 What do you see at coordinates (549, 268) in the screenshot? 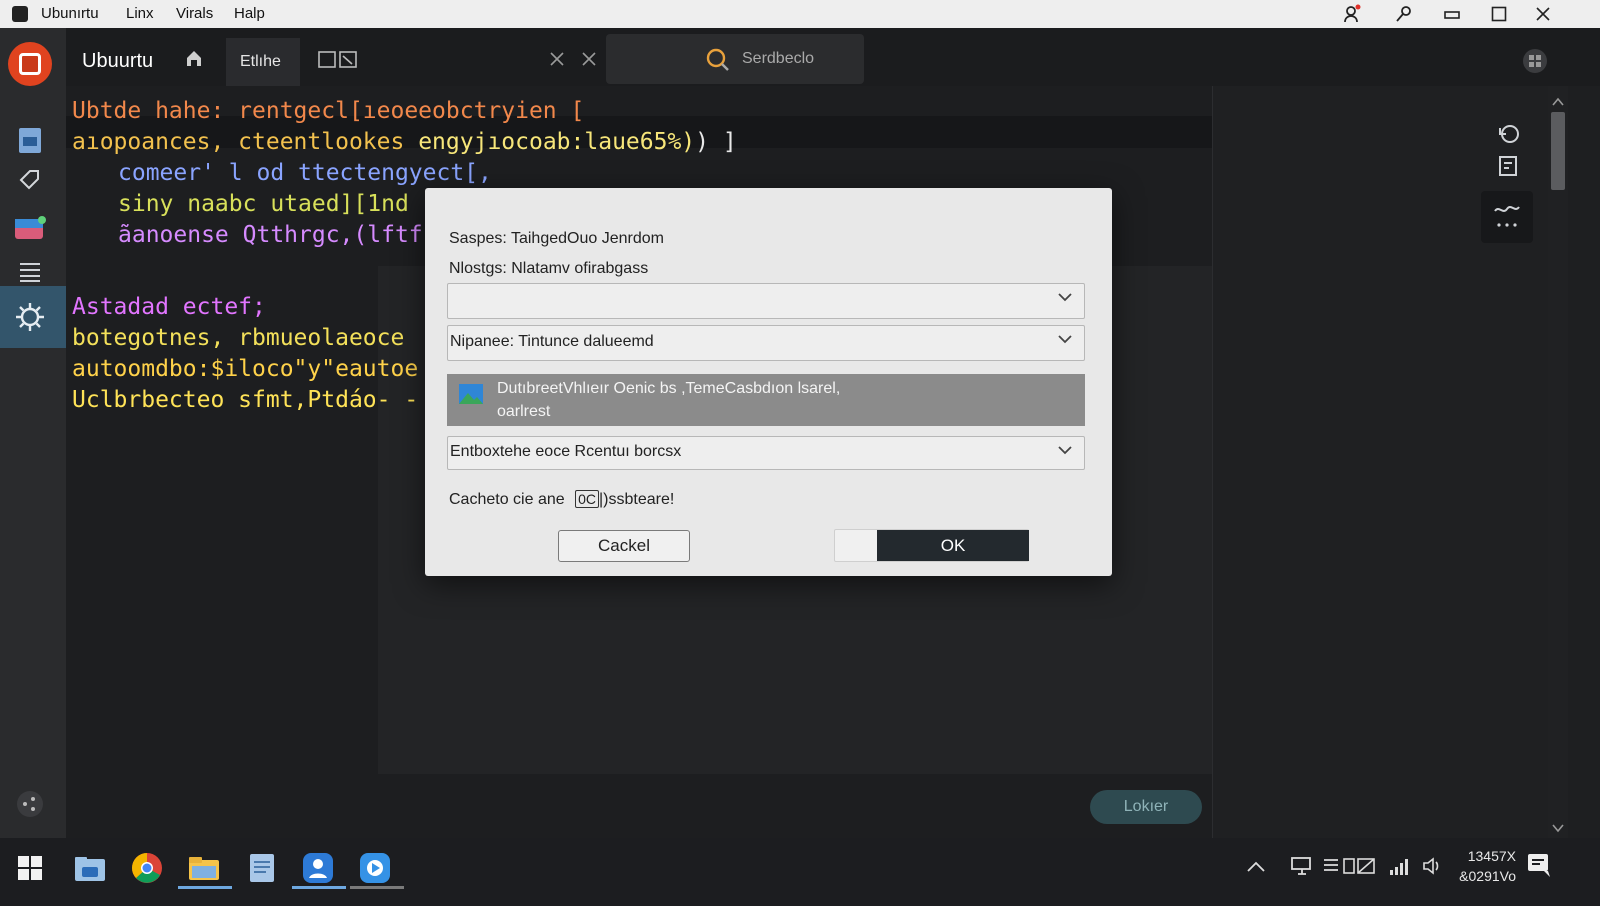
I see `dialog-line-2: Nlostgs: Nlatamv ofirabgass` at bounding box center [549, 268].